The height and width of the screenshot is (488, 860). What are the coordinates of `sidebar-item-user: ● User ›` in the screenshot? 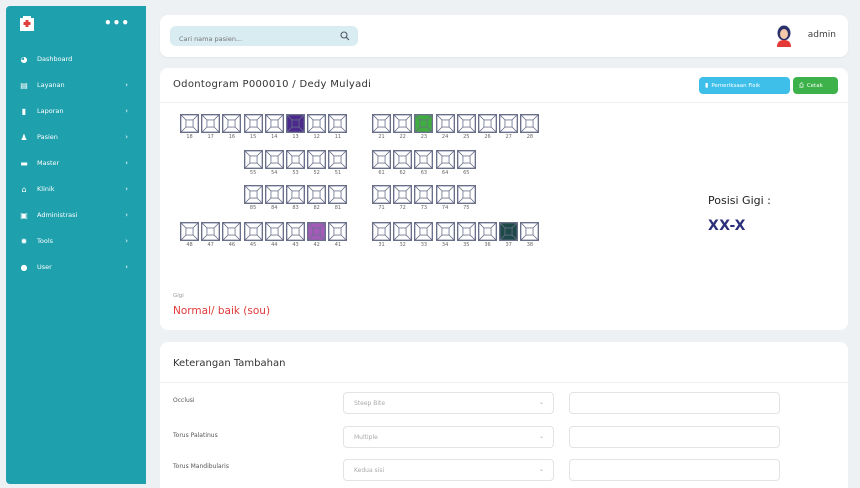 It's located at (76, 267).